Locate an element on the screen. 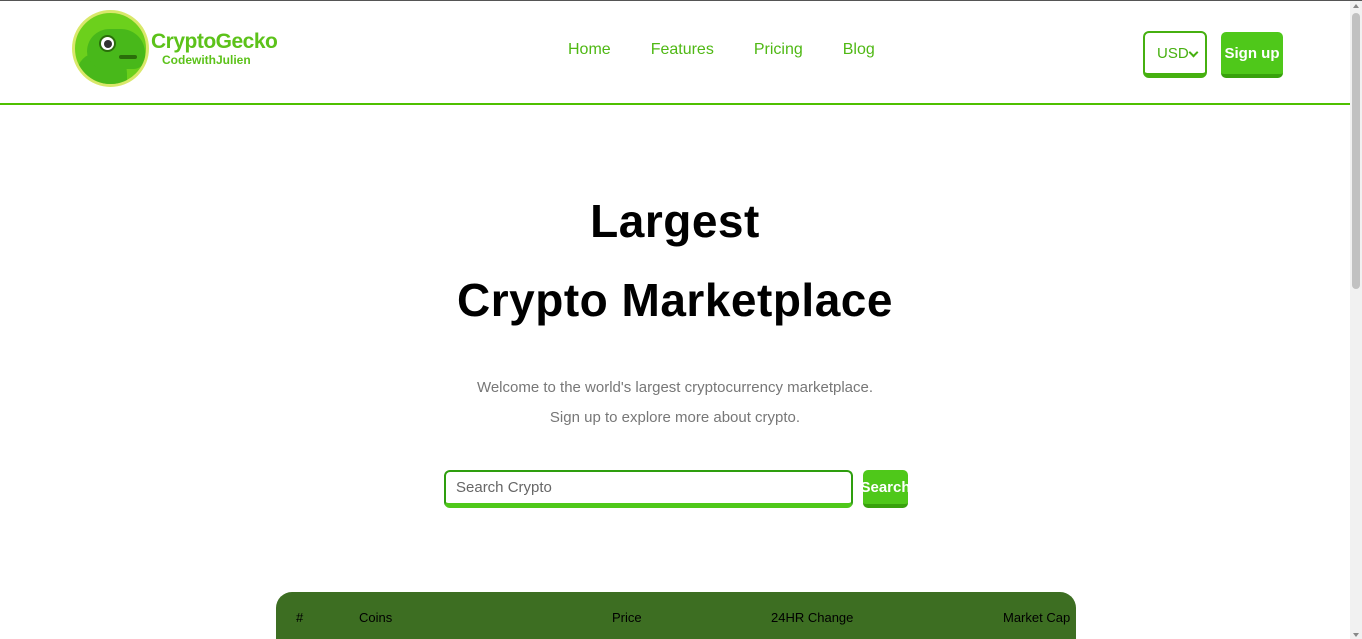 This screenshot has height=639, width=1362. signup-button: Sign up is located at coordinates (1252, 55).